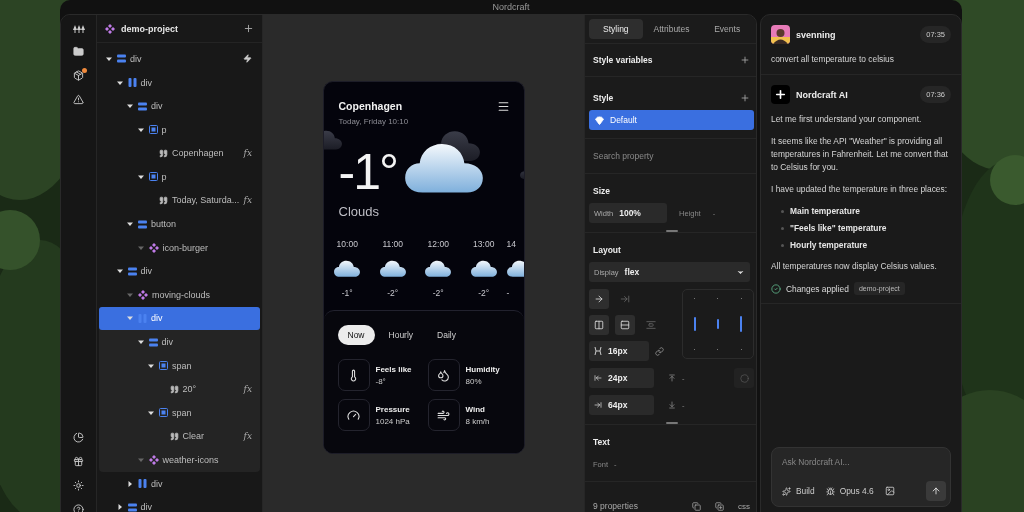  I want to click on mode-button: Build, so click(798, 491).